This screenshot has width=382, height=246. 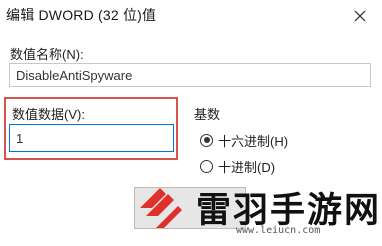 I want to click on close-button, so click(x=360, y=16).